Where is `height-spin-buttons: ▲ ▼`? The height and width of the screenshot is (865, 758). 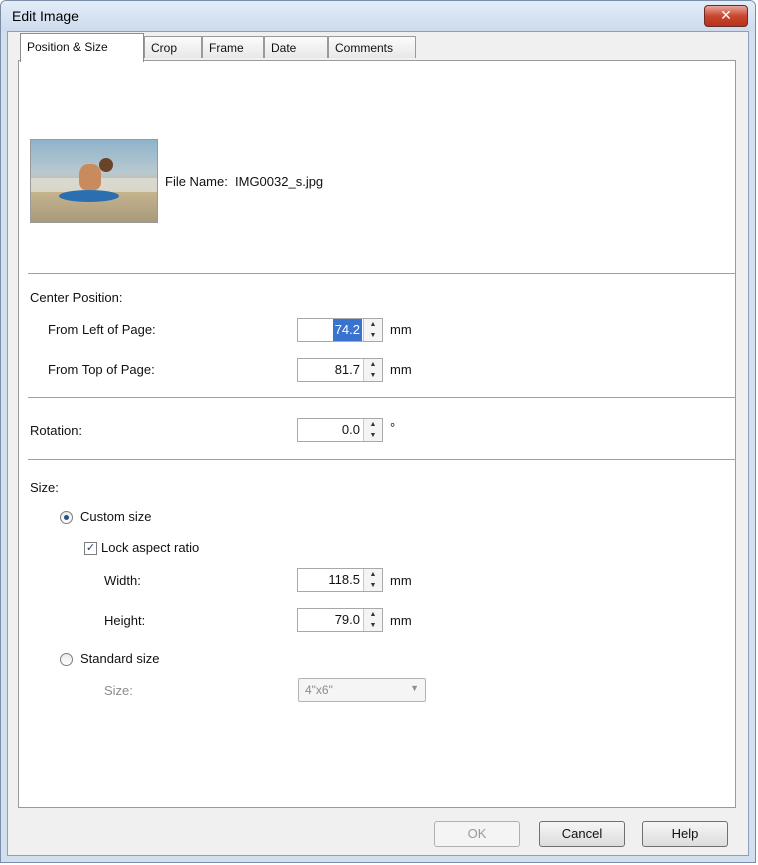 height-spin-buttons: ▲ ▼ is located at coordinates (372, 620).